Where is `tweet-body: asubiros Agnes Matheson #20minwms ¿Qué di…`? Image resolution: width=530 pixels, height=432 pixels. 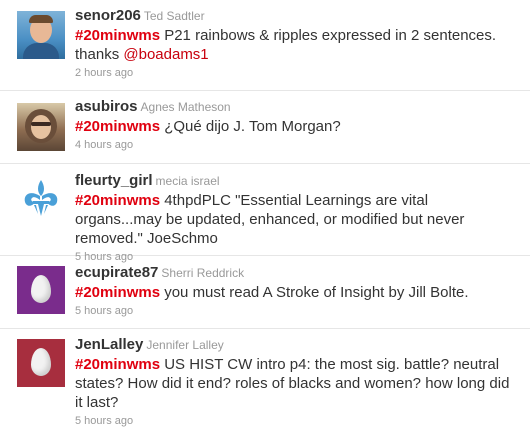
tweet-body: asubiros Agnes Matheson #20minwms ¿Qué di… is located at coordinates (295, 124).